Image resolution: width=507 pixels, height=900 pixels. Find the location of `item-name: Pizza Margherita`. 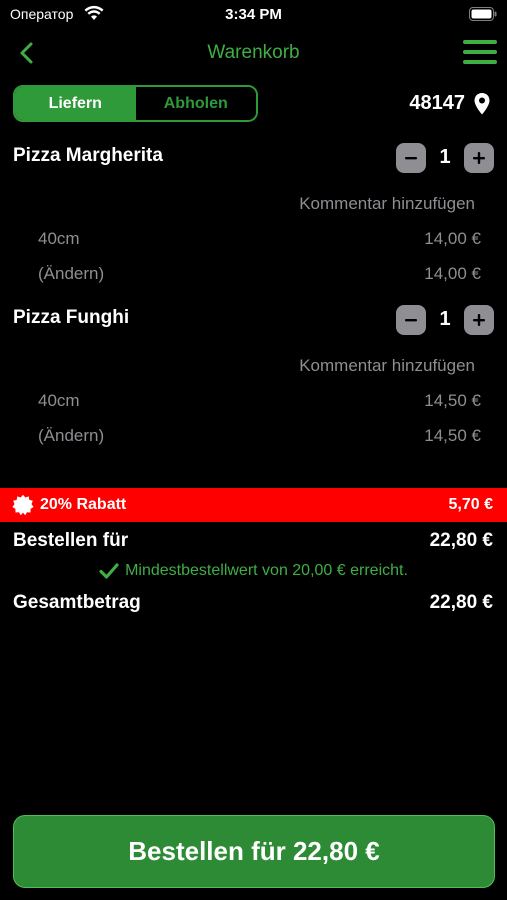

item-name: Pizza Margherita is located at coordinates (88, 155).